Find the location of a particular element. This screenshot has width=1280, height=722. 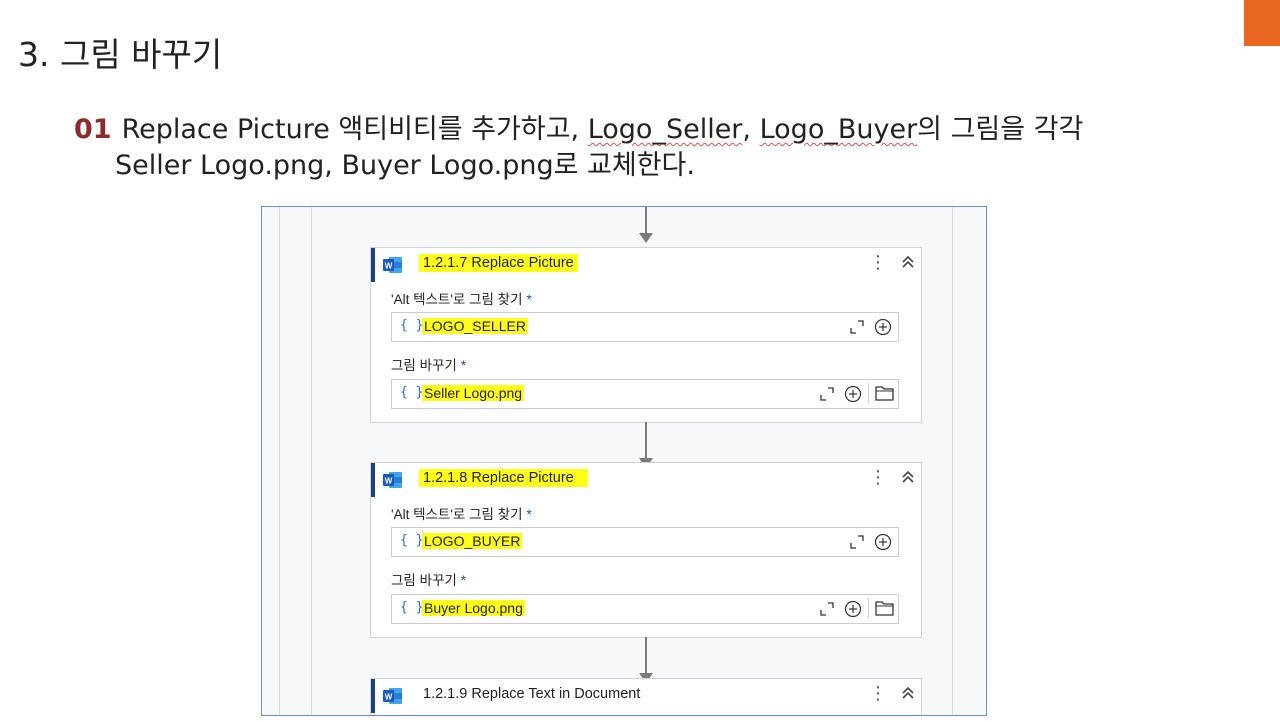

replace-picture-input: { } Seller Logo.png is located at coordinates (645, 394).